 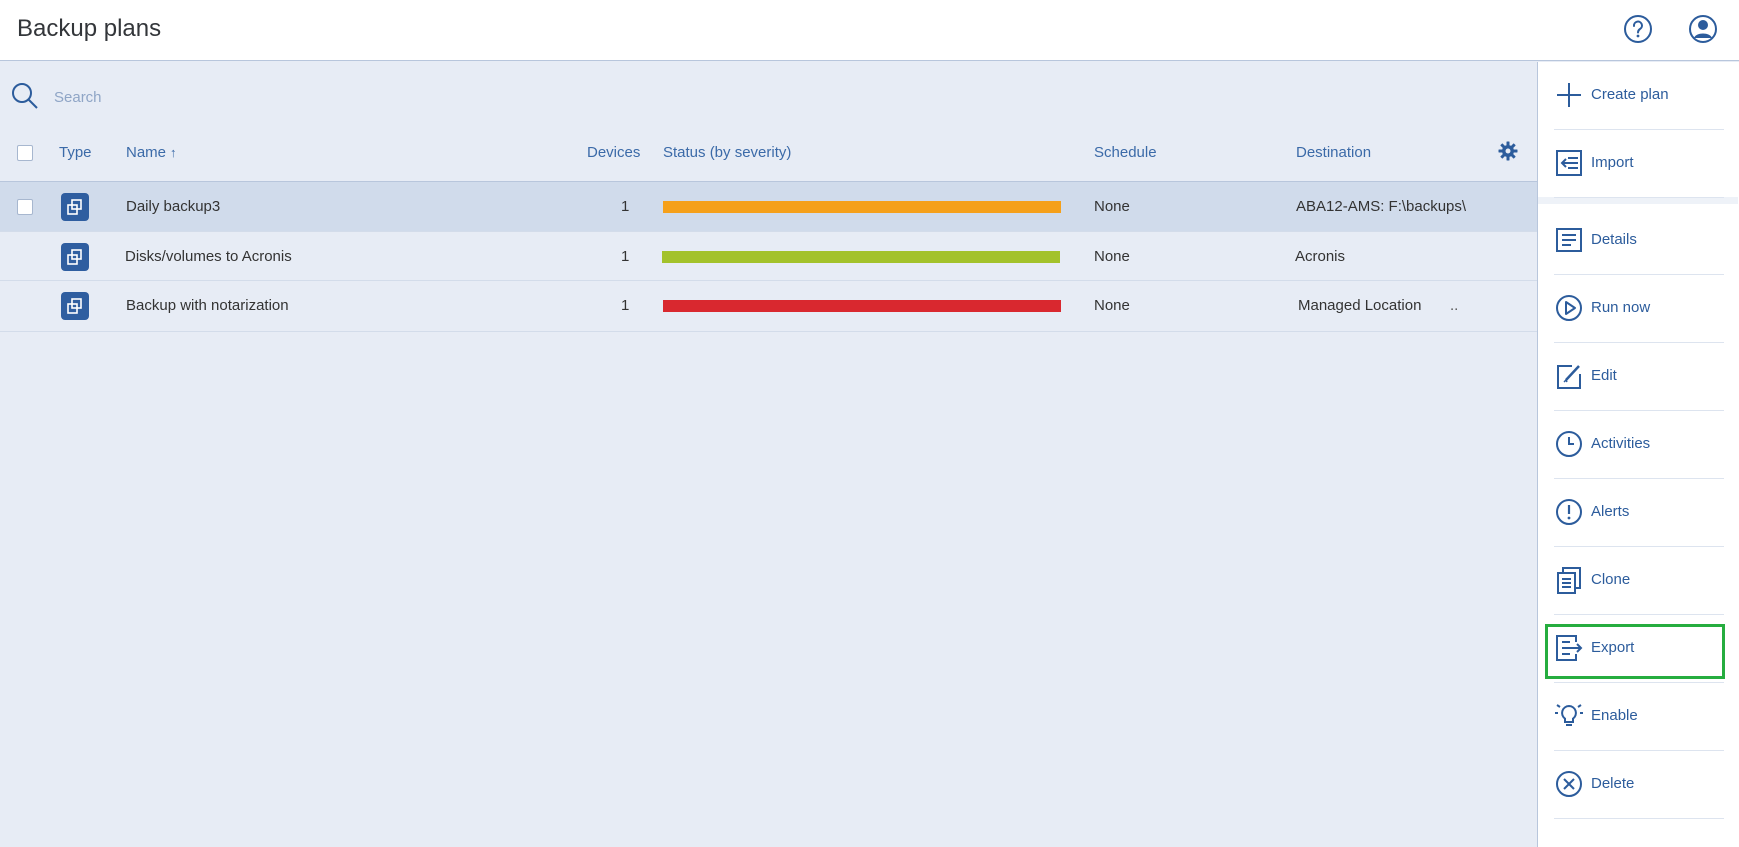 I want to click on bulb-icon, so click(x=1569, y=715).